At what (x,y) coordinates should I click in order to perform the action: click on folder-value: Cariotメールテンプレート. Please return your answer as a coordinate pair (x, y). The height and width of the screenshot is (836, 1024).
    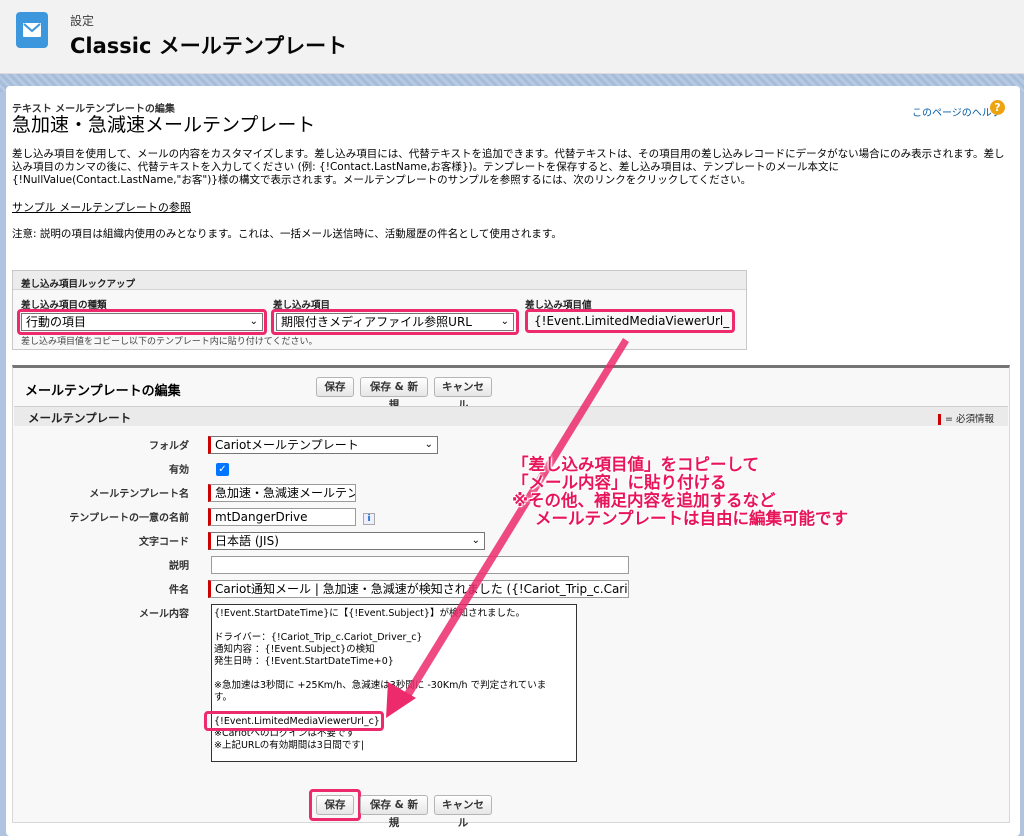
    Looking at the image, I should click on (287, 445).